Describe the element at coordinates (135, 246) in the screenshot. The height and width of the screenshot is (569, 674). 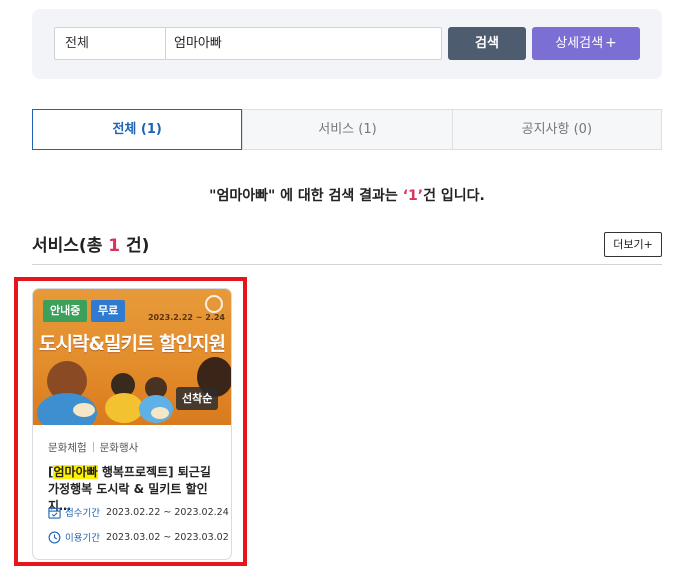
I see `section-title-suffix: 건)` at that location.